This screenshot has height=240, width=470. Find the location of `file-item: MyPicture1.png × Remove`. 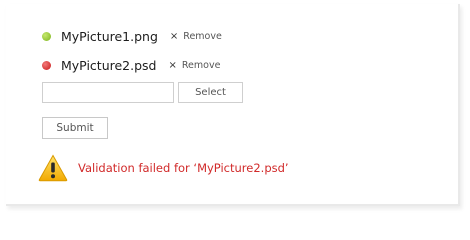

file-item: MyPicture1.png × Remove is located at coordinates (132, 36).